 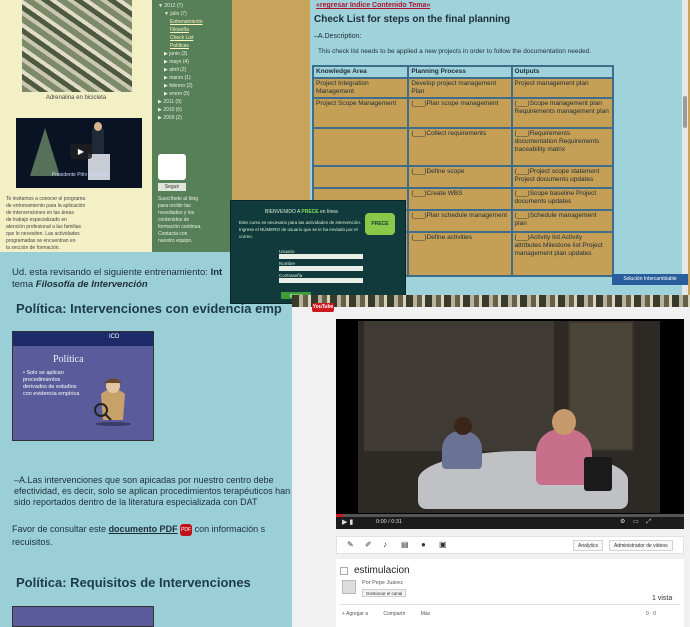 What do you see at coordinates (368, 544) in the screenshot?
I see `enhance-icon: ✐` at bounding box center [368, 544].